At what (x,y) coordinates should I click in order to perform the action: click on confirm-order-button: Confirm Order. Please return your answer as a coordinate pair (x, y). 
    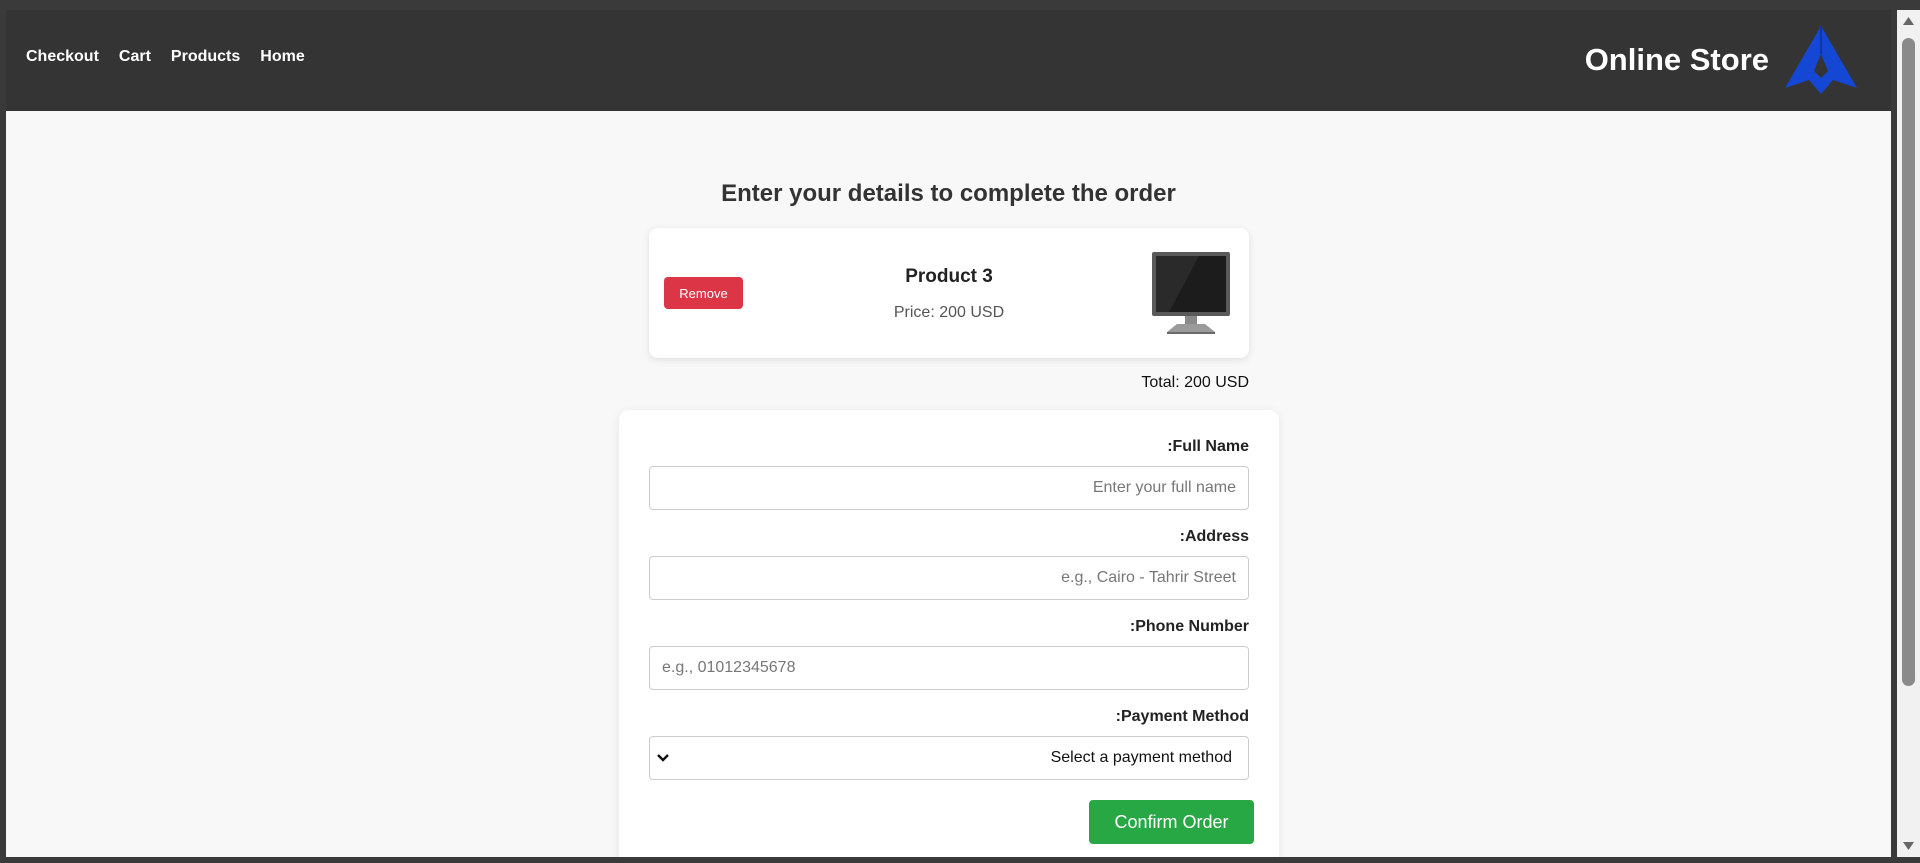
    Looking at the image, I should click on (1171, 822).